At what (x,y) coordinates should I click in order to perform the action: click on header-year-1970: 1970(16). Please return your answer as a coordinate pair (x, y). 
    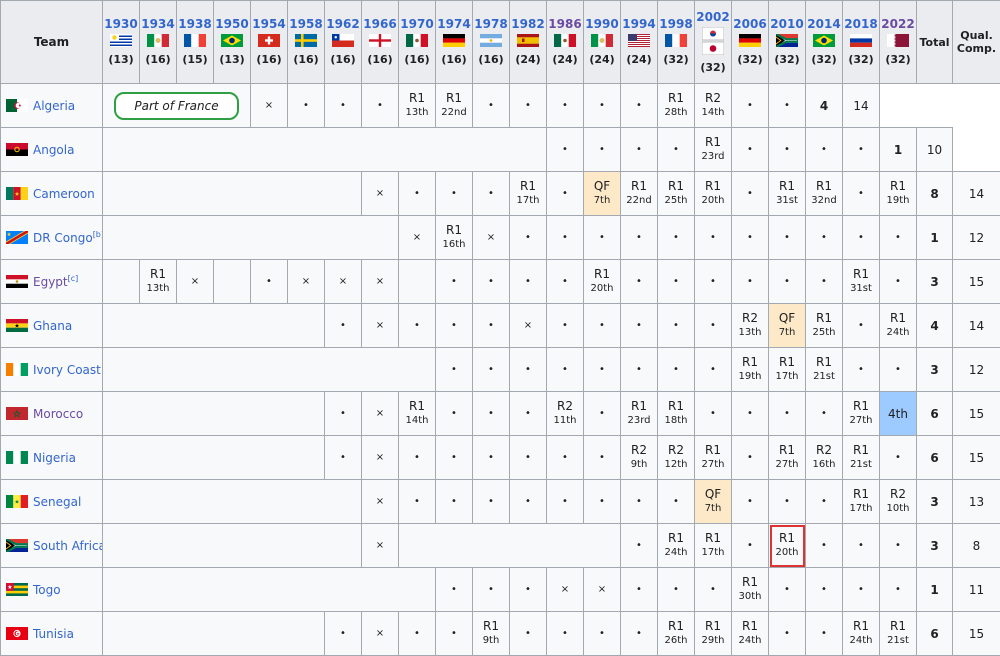
    Looking at the image, I should click on (417, 42).